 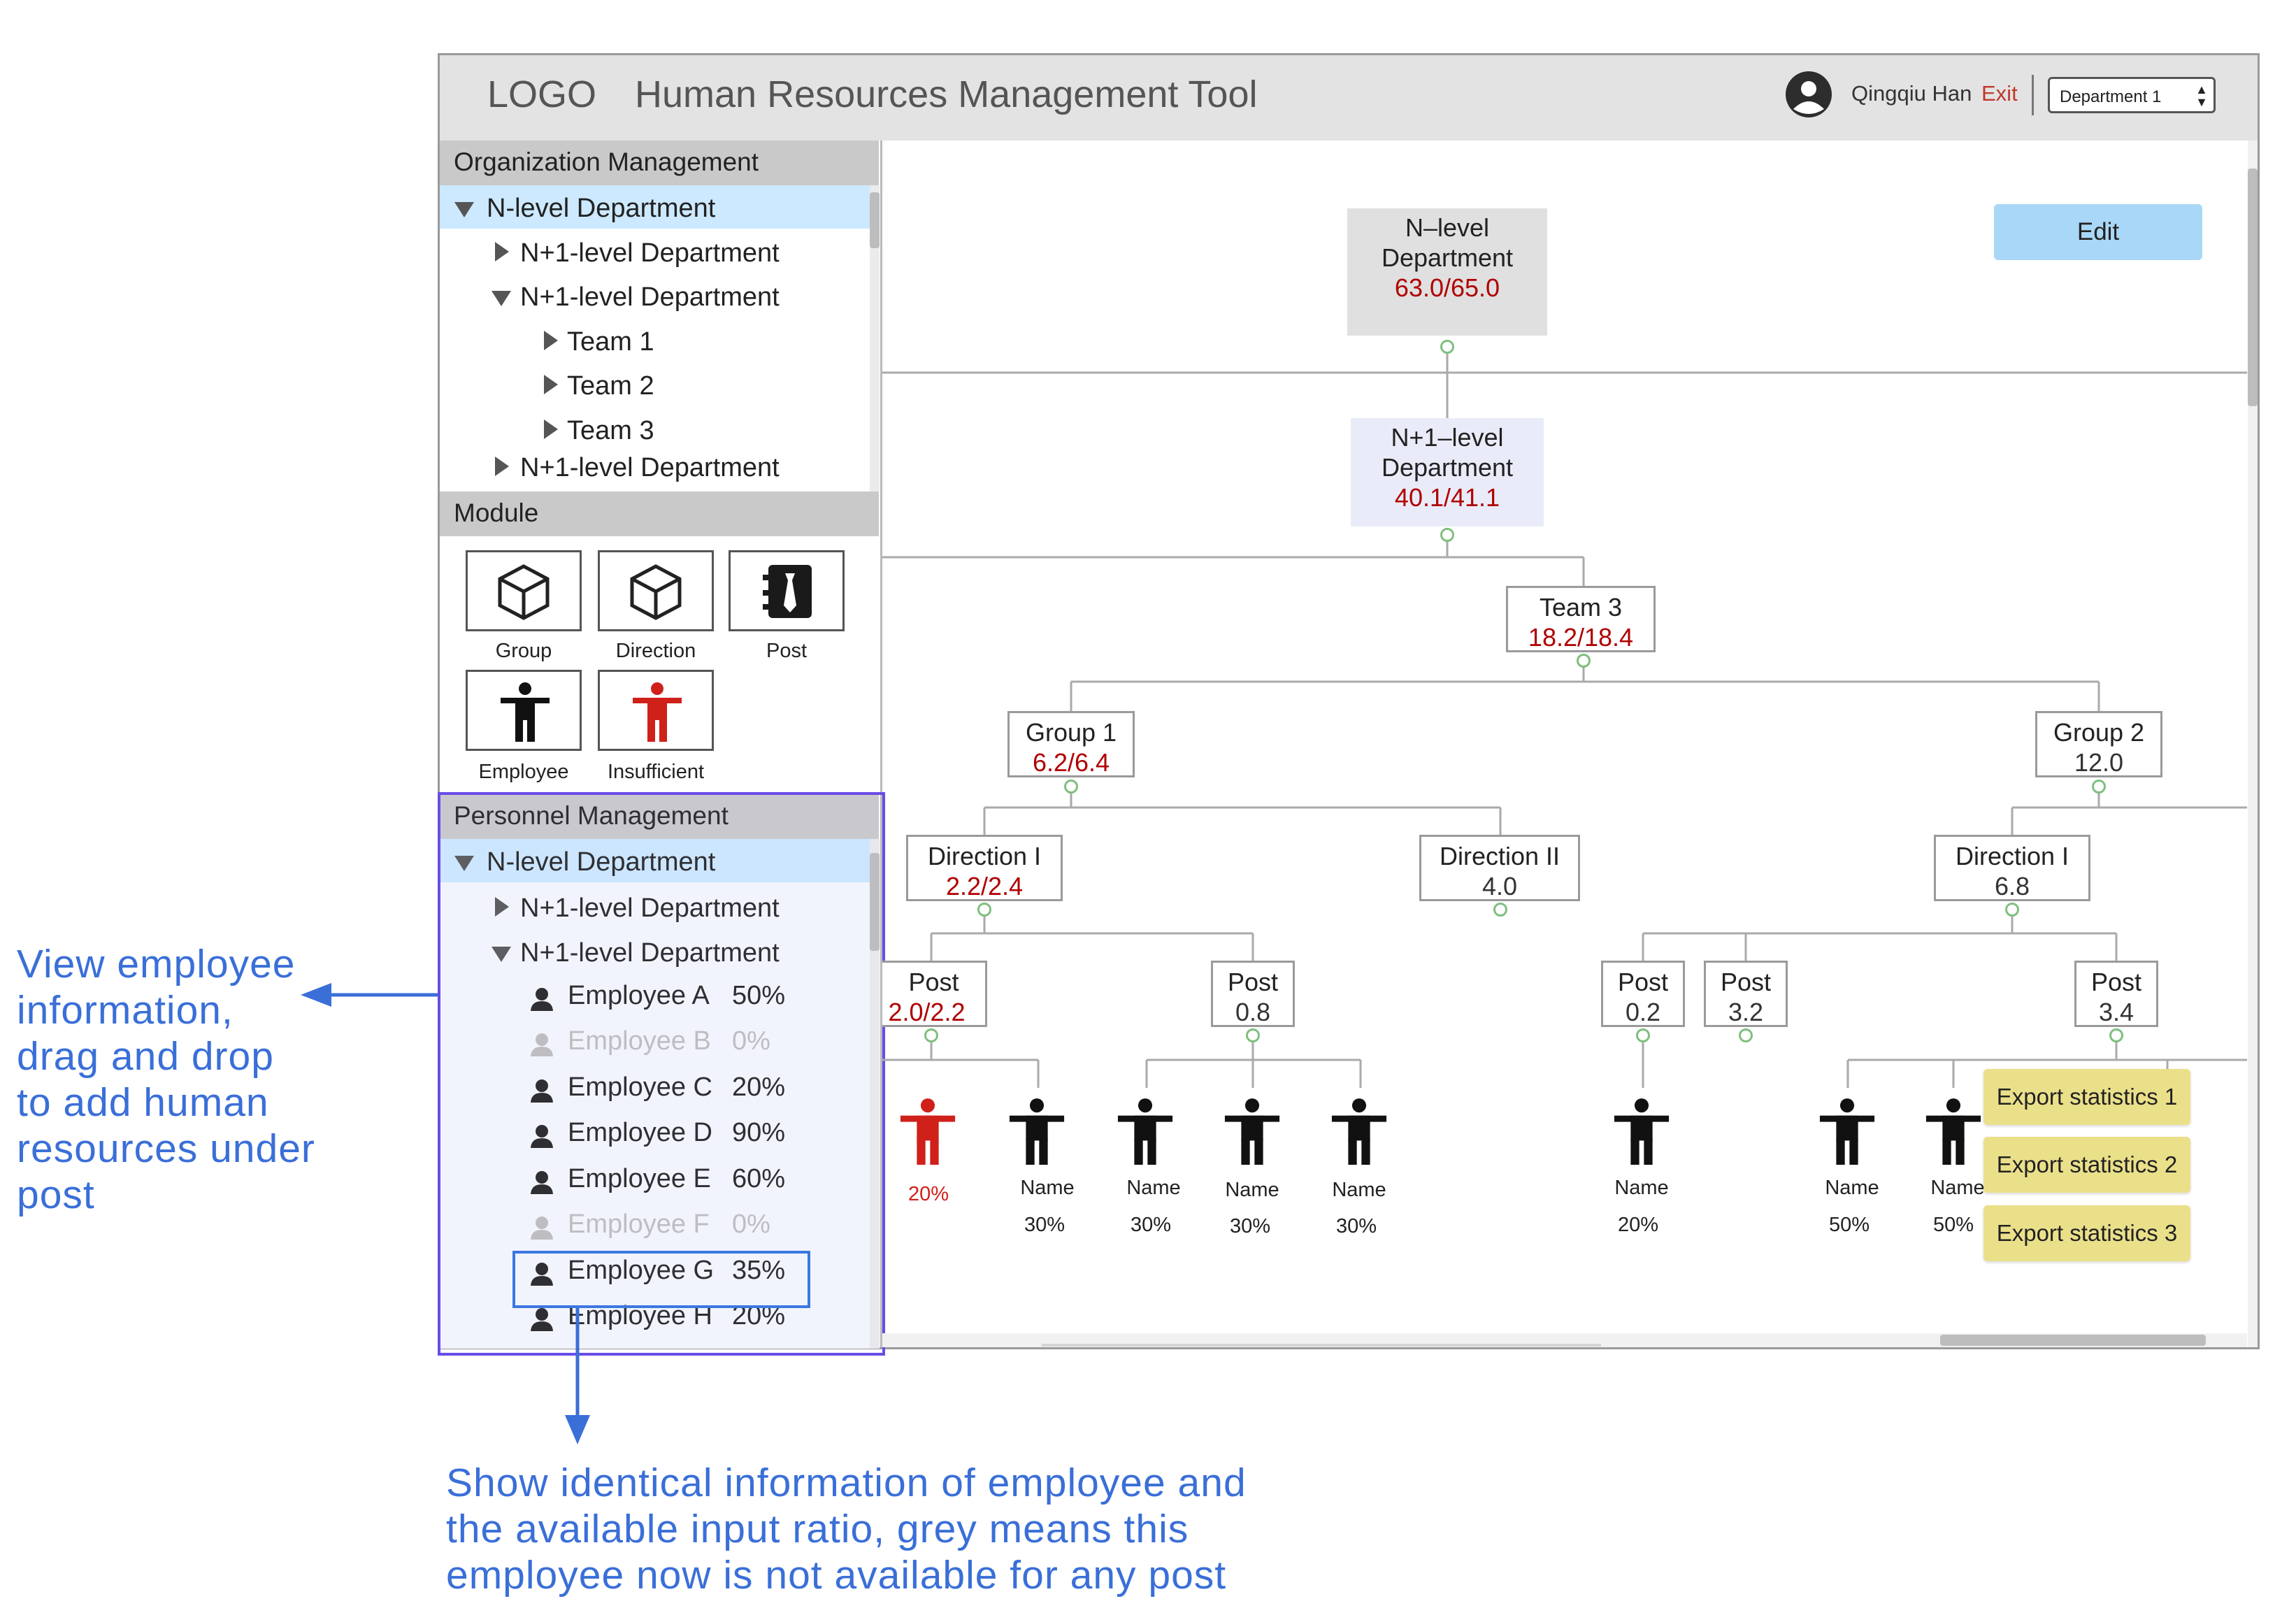 I want to click on arrow-left-icon, so click(x=316, y=995).